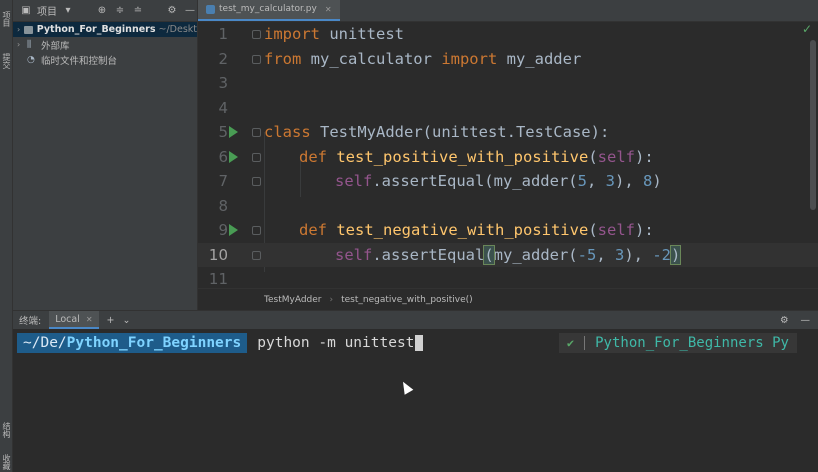 This screenshot has height=472, width=818. What do you see at coordinates (437, 132) in the screenshot?
I see `code-text: class TestMyAdder(unittest.TestCase):` at bounding box center [437, 132].